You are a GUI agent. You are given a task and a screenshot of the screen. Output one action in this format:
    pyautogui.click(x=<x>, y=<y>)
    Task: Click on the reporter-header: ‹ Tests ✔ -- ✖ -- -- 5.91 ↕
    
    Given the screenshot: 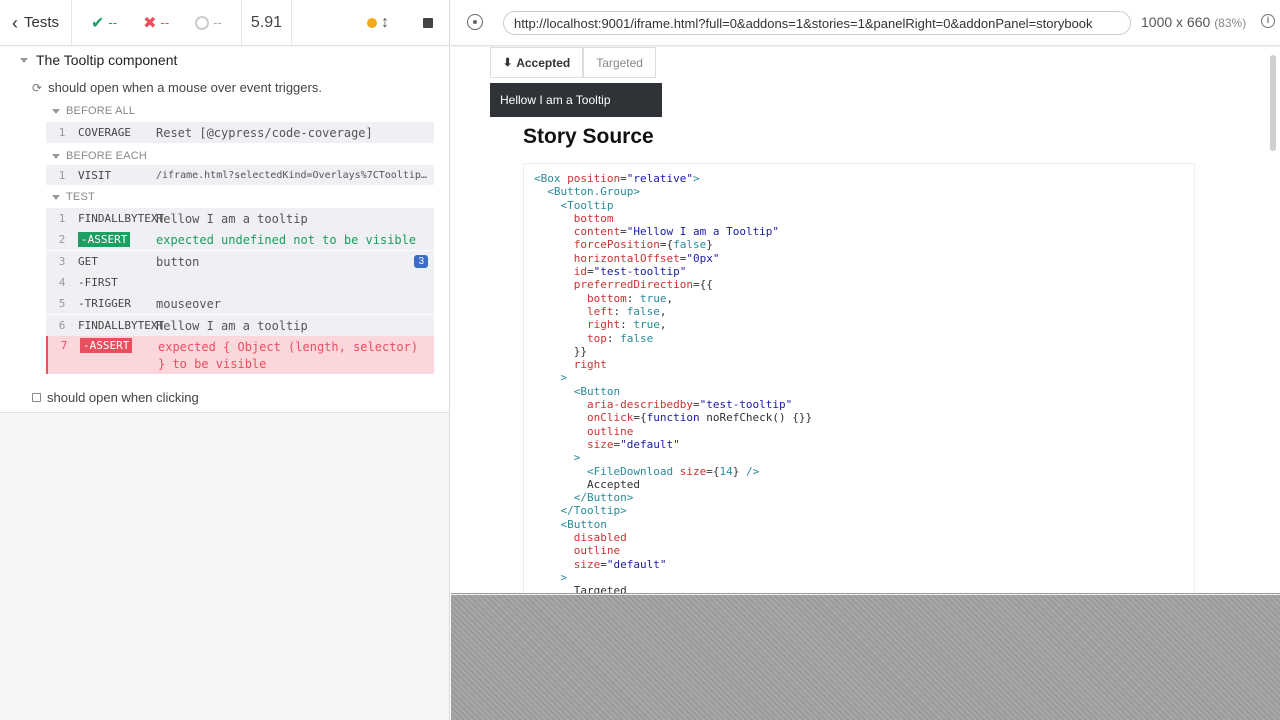 What is the action you would take?
    pyautogui.click(x=224, y=23)
    